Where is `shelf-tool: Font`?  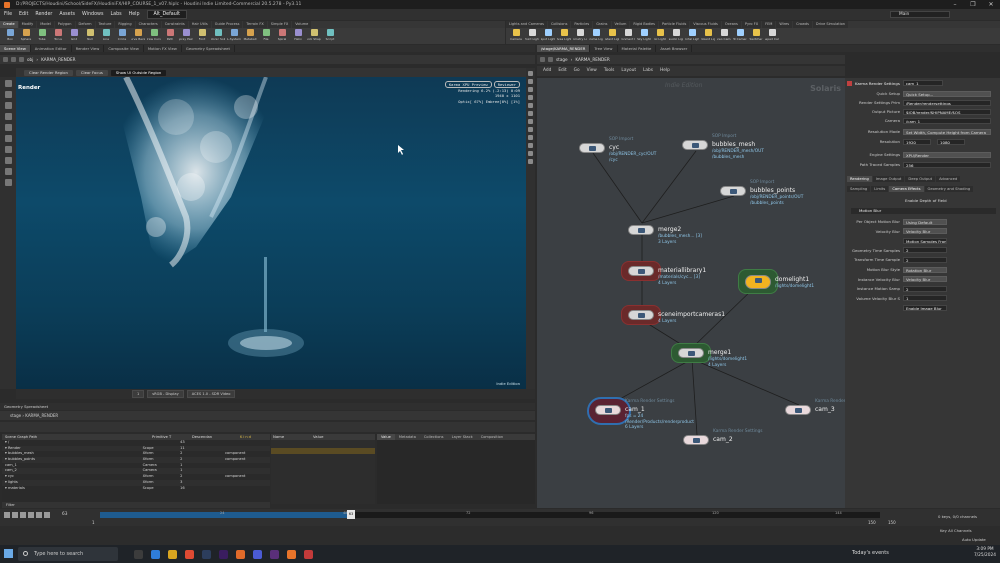 shelf-tool: Font is located at coordinates (202, 36).